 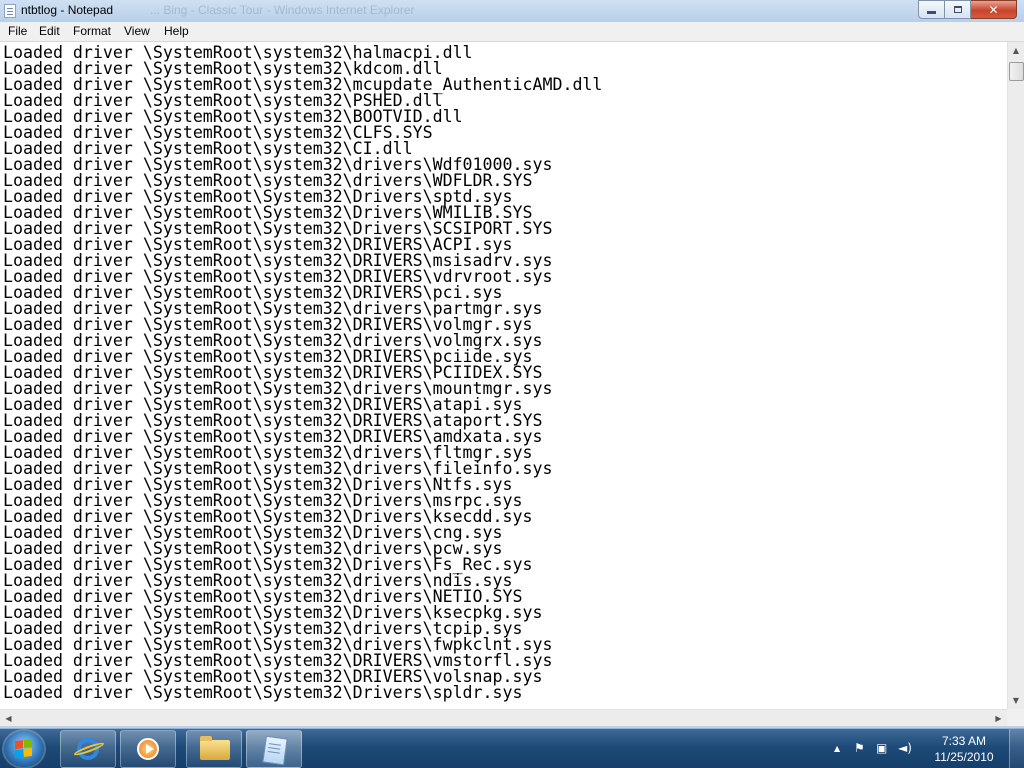 I want to click on notepad-icon, so click(x=275, y=750).